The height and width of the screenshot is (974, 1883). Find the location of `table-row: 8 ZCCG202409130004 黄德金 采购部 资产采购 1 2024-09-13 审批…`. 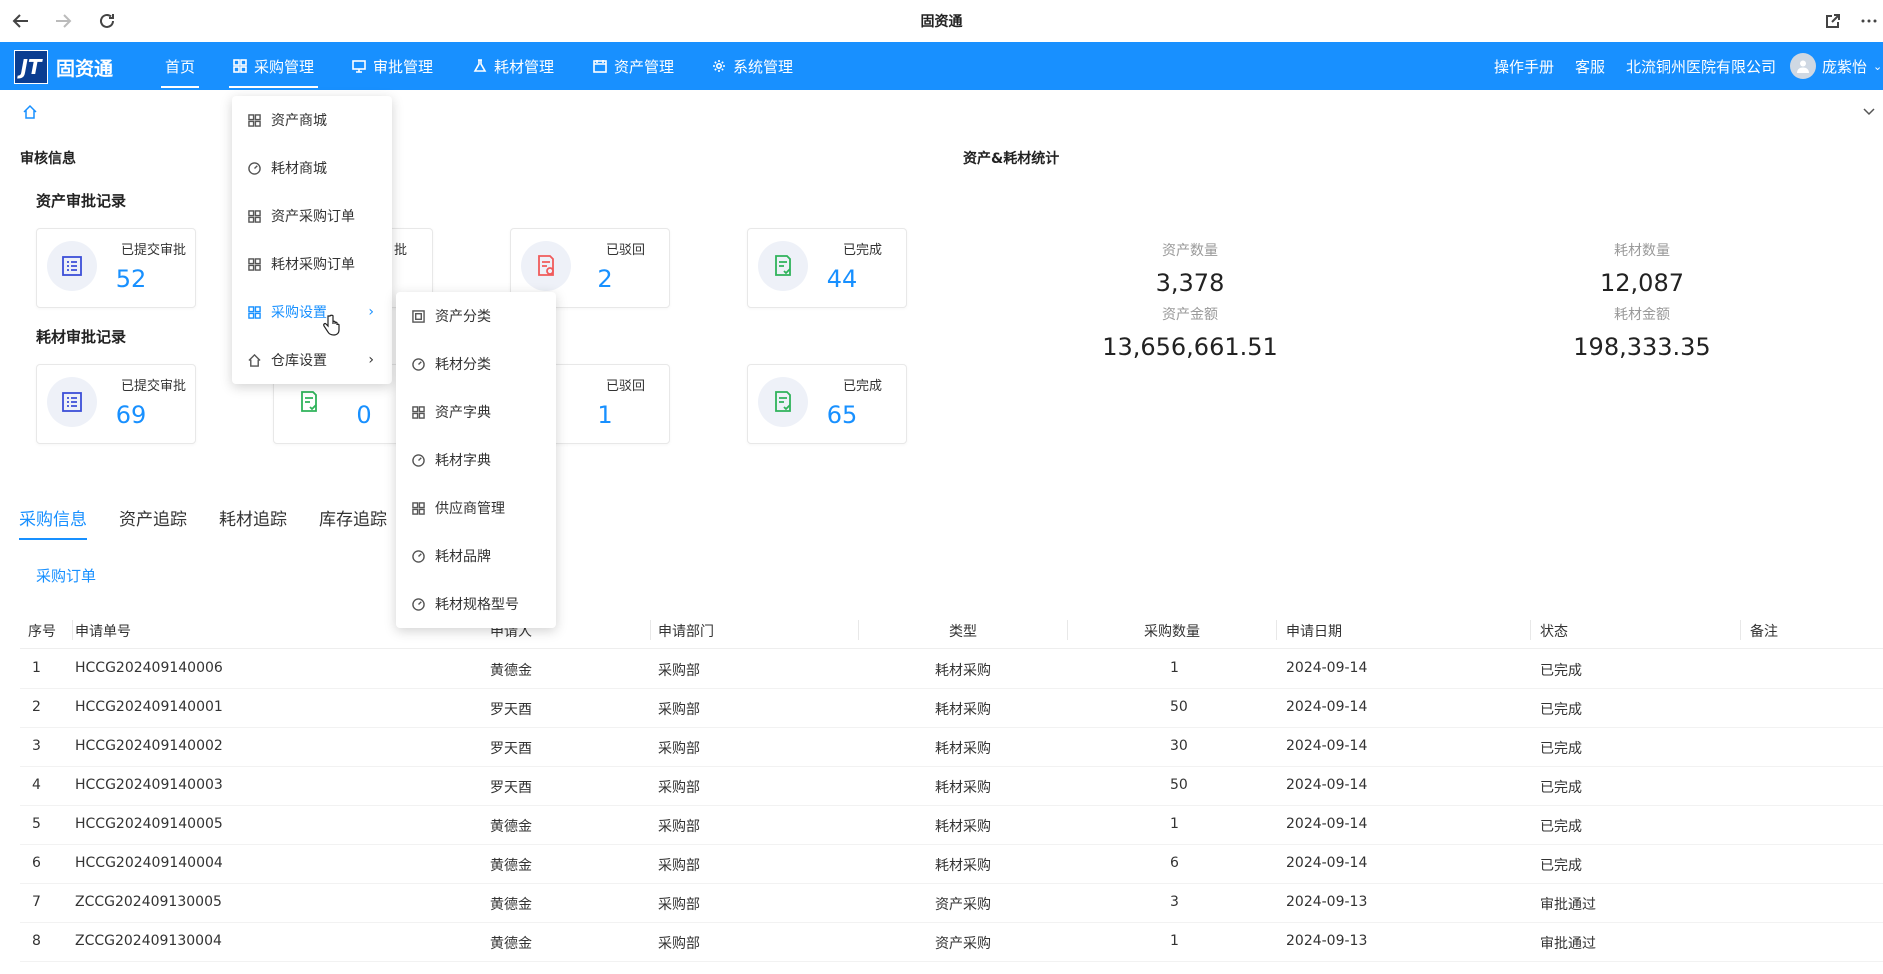

table-row: 8 ZCCG202409130004 黄德金 采购部 资产采购 1 2024-09-13 审批… is located at coordinates (951, 942).